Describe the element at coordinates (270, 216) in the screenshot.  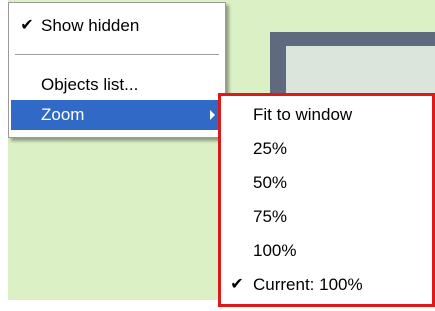
I see `menu-item-label: 75%` at that location.